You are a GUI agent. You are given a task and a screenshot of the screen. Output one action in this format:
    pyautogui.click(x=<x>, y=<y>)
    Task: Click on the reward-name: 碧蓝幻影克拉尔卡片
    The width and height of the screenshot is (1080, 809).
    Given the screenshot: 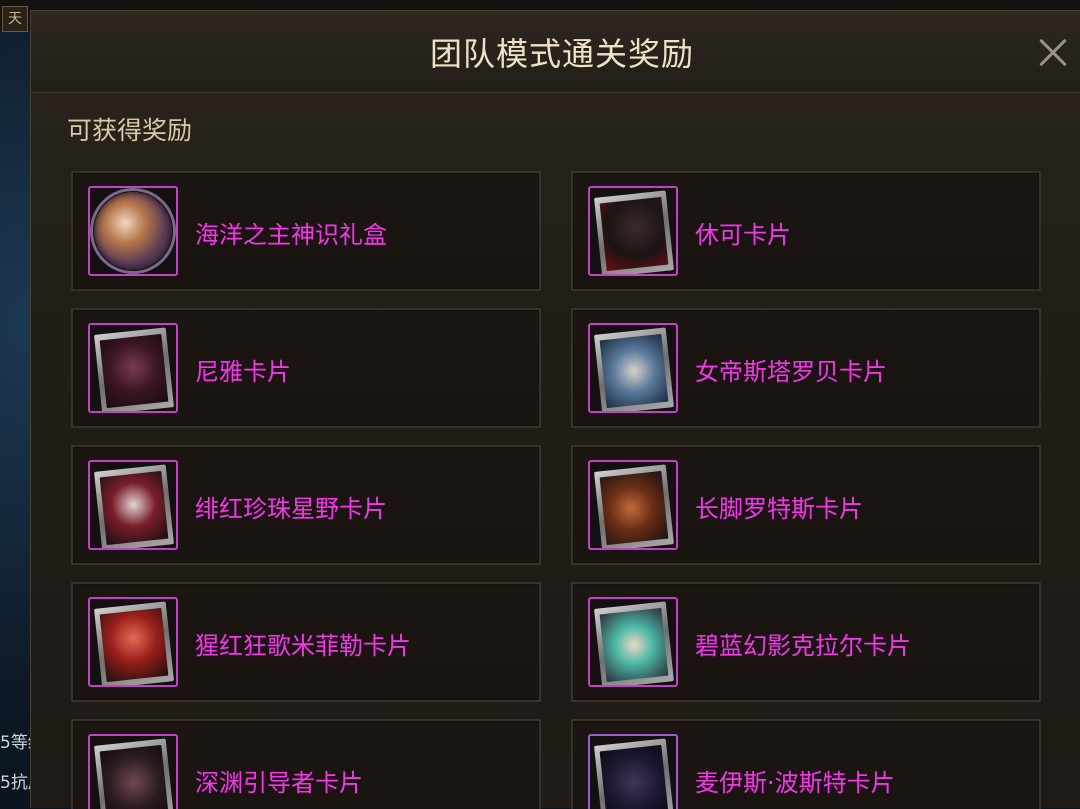 What is the action you would take?
    pyautogui.click(x=803, y=646)
    